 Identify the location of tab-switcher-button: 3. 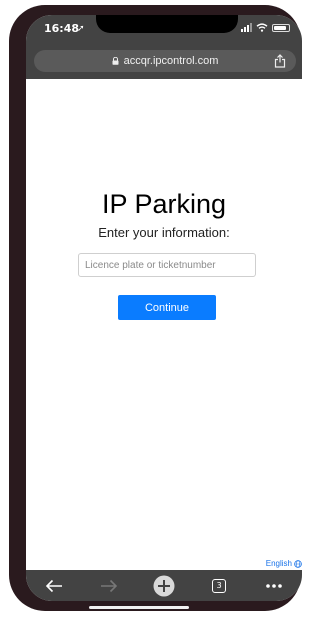
(219, 586).